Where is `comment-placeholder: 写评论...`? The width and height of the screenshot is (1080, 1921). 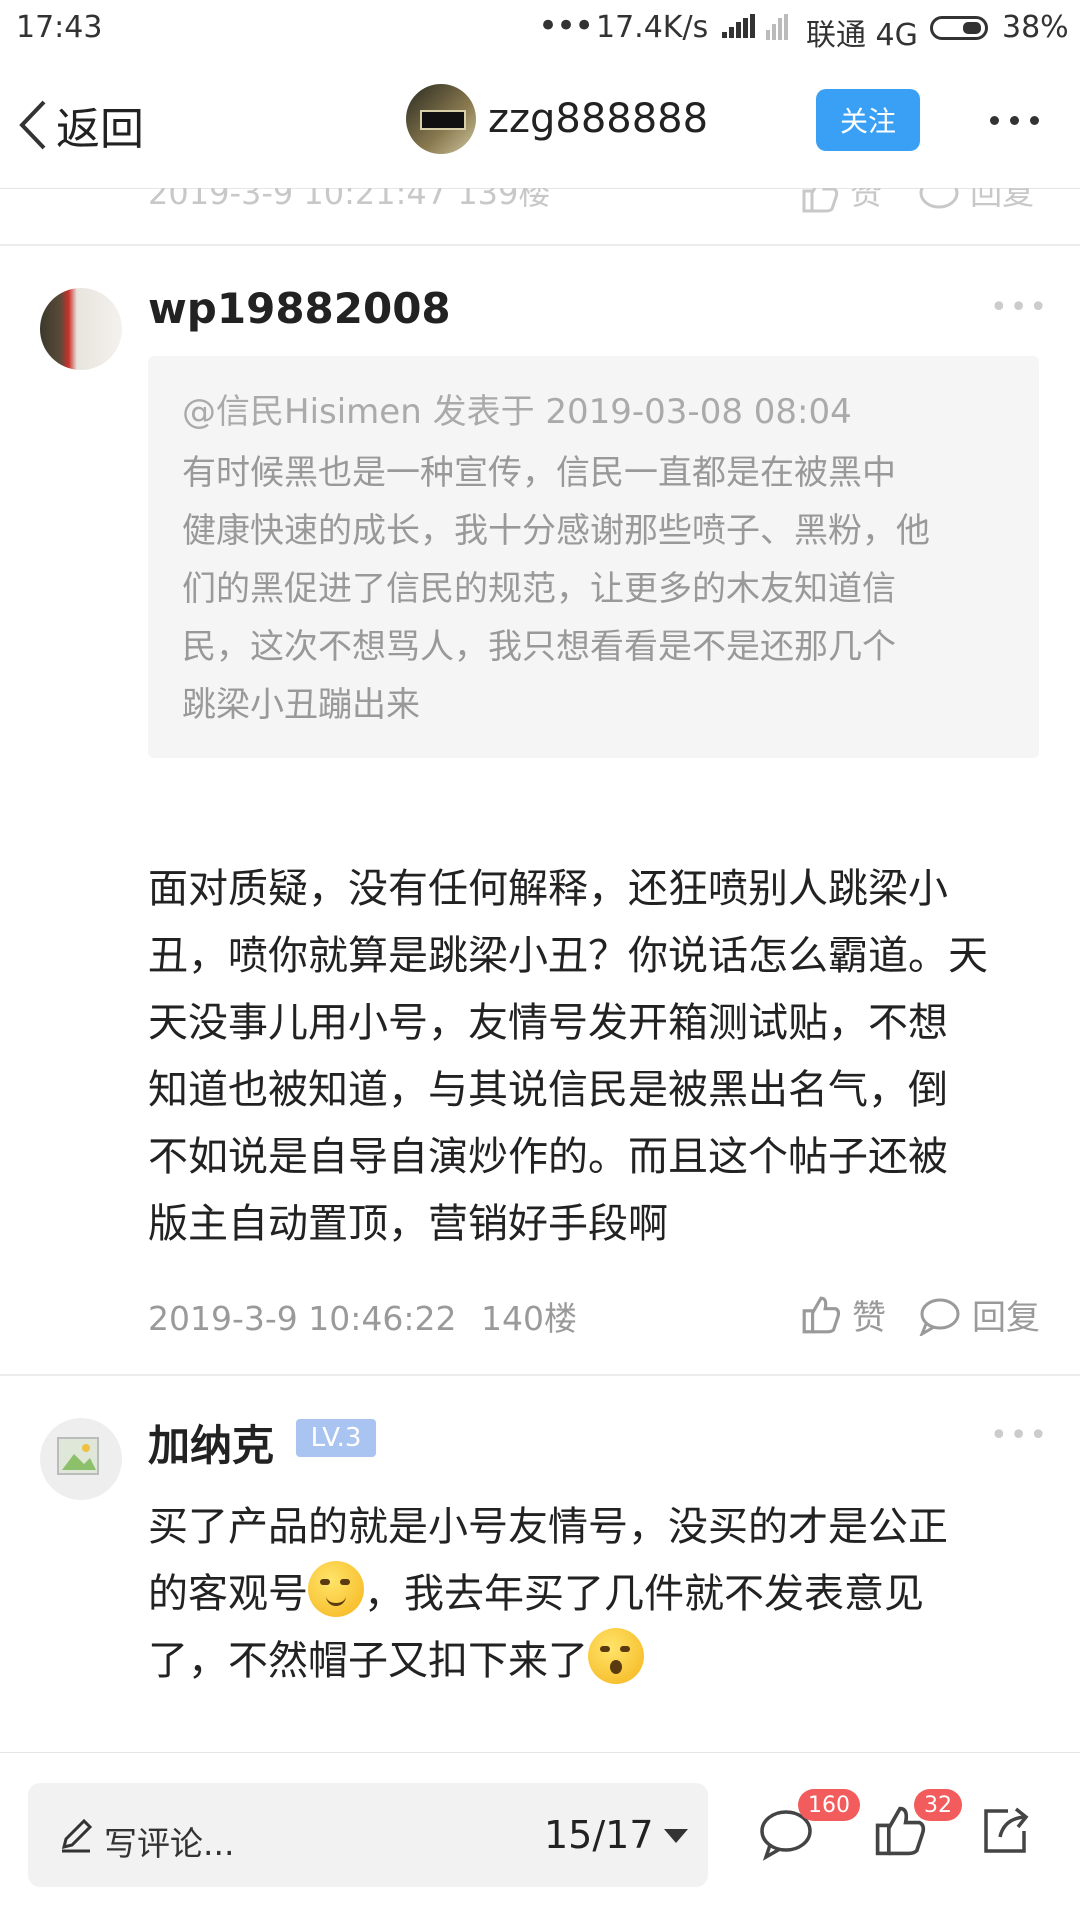 comment-placeholder: 写评论... is located at coordinates (169, 1843).